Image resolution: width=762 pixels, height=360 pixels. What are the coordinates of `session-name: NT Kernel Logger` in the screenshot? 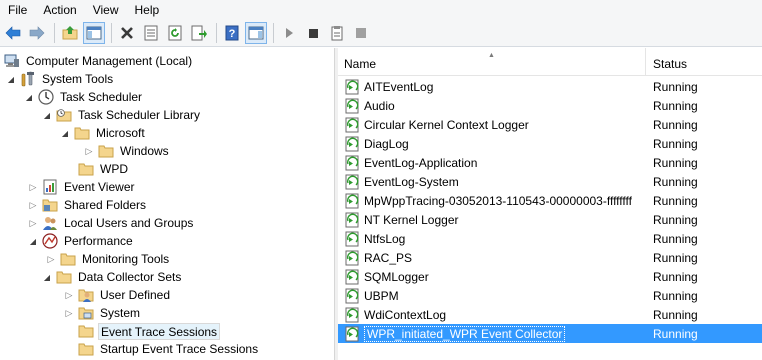 It's located at (411, 219).